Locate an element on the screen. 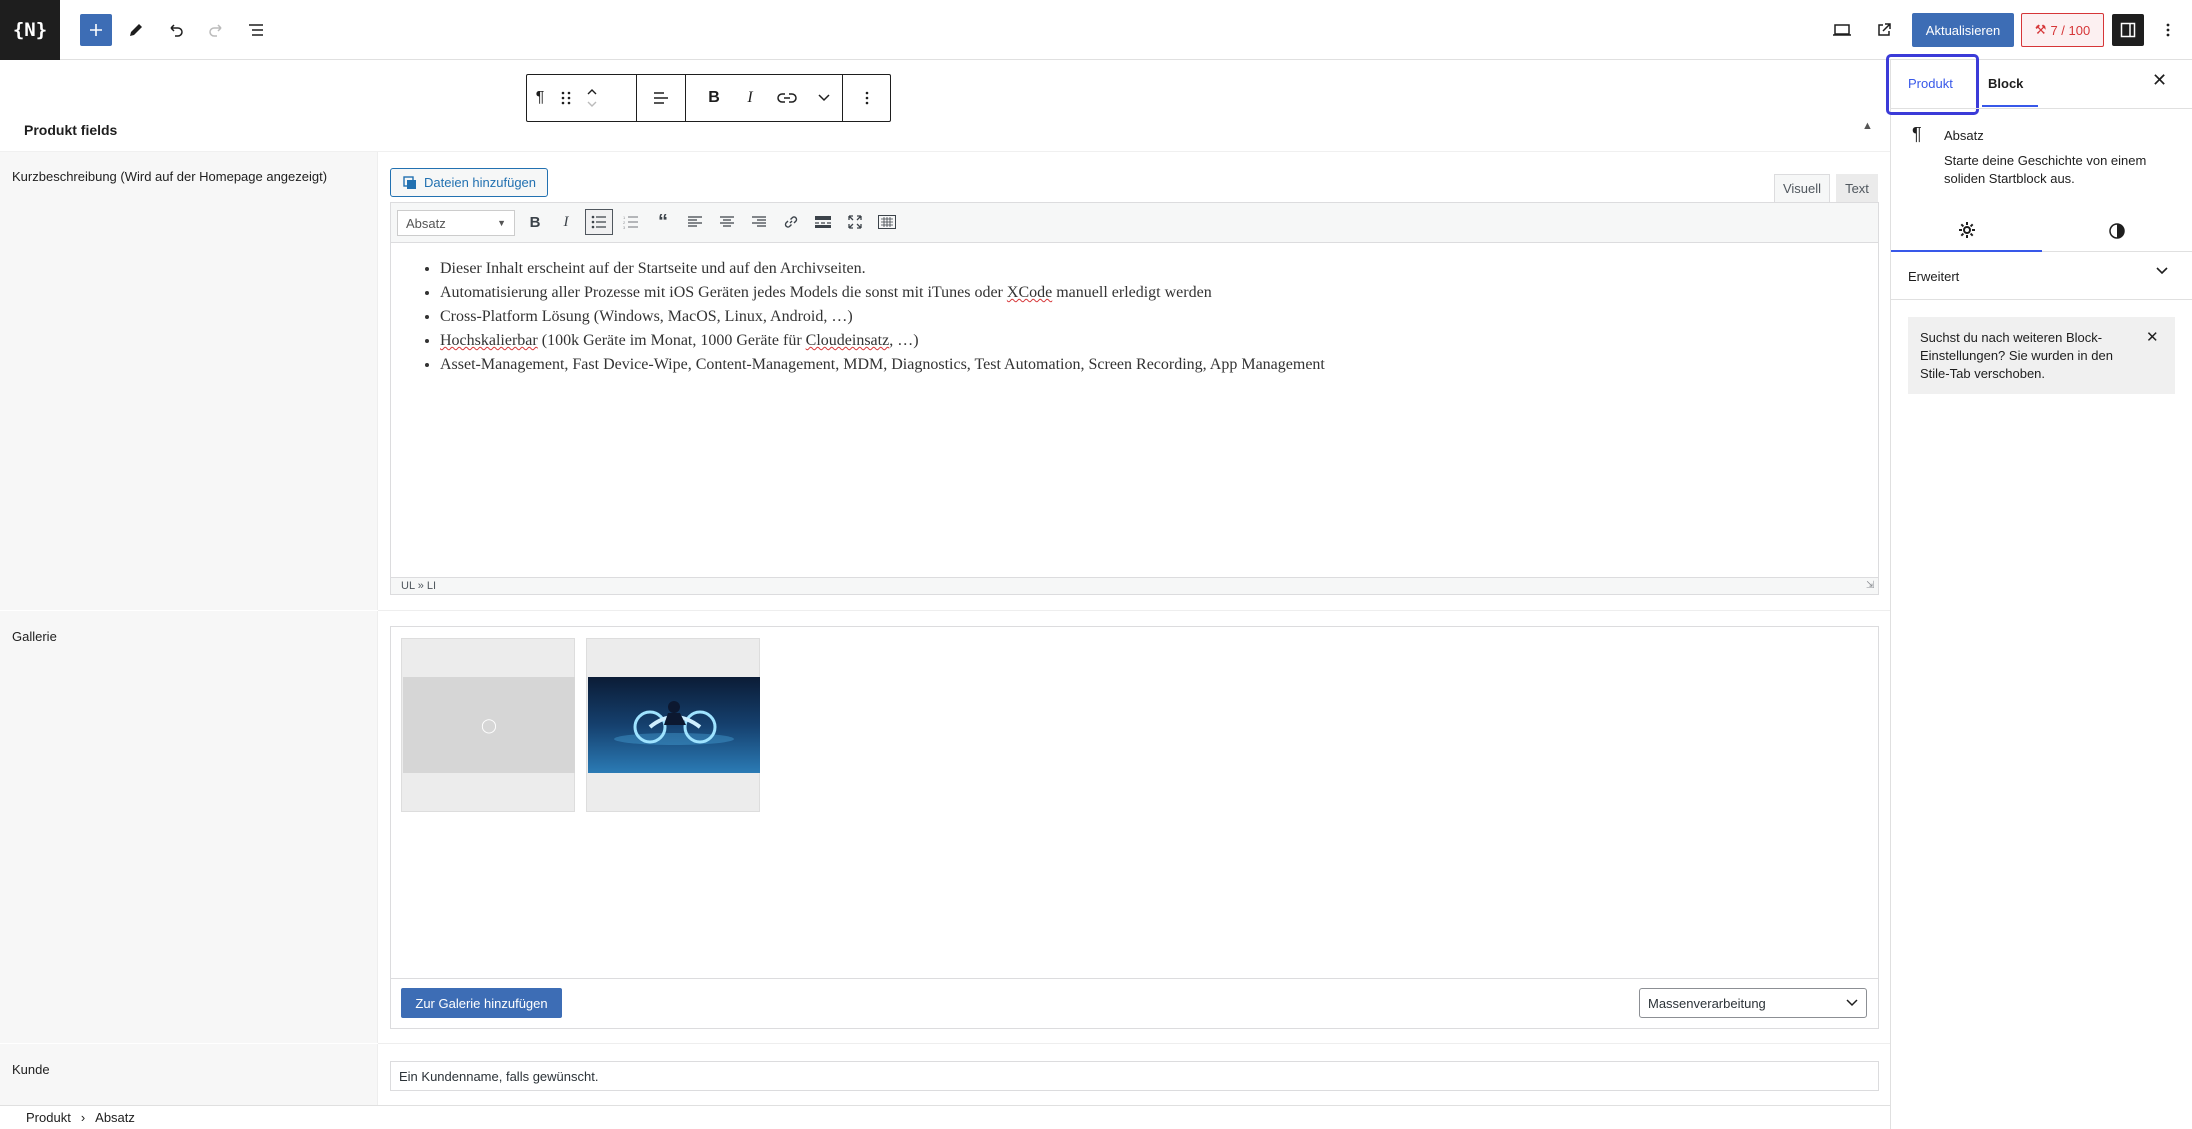 The height and width of the screenshot is (1129, 2192). add-media-button: Dateien hinzufügen is located at coordinates (469, 182).